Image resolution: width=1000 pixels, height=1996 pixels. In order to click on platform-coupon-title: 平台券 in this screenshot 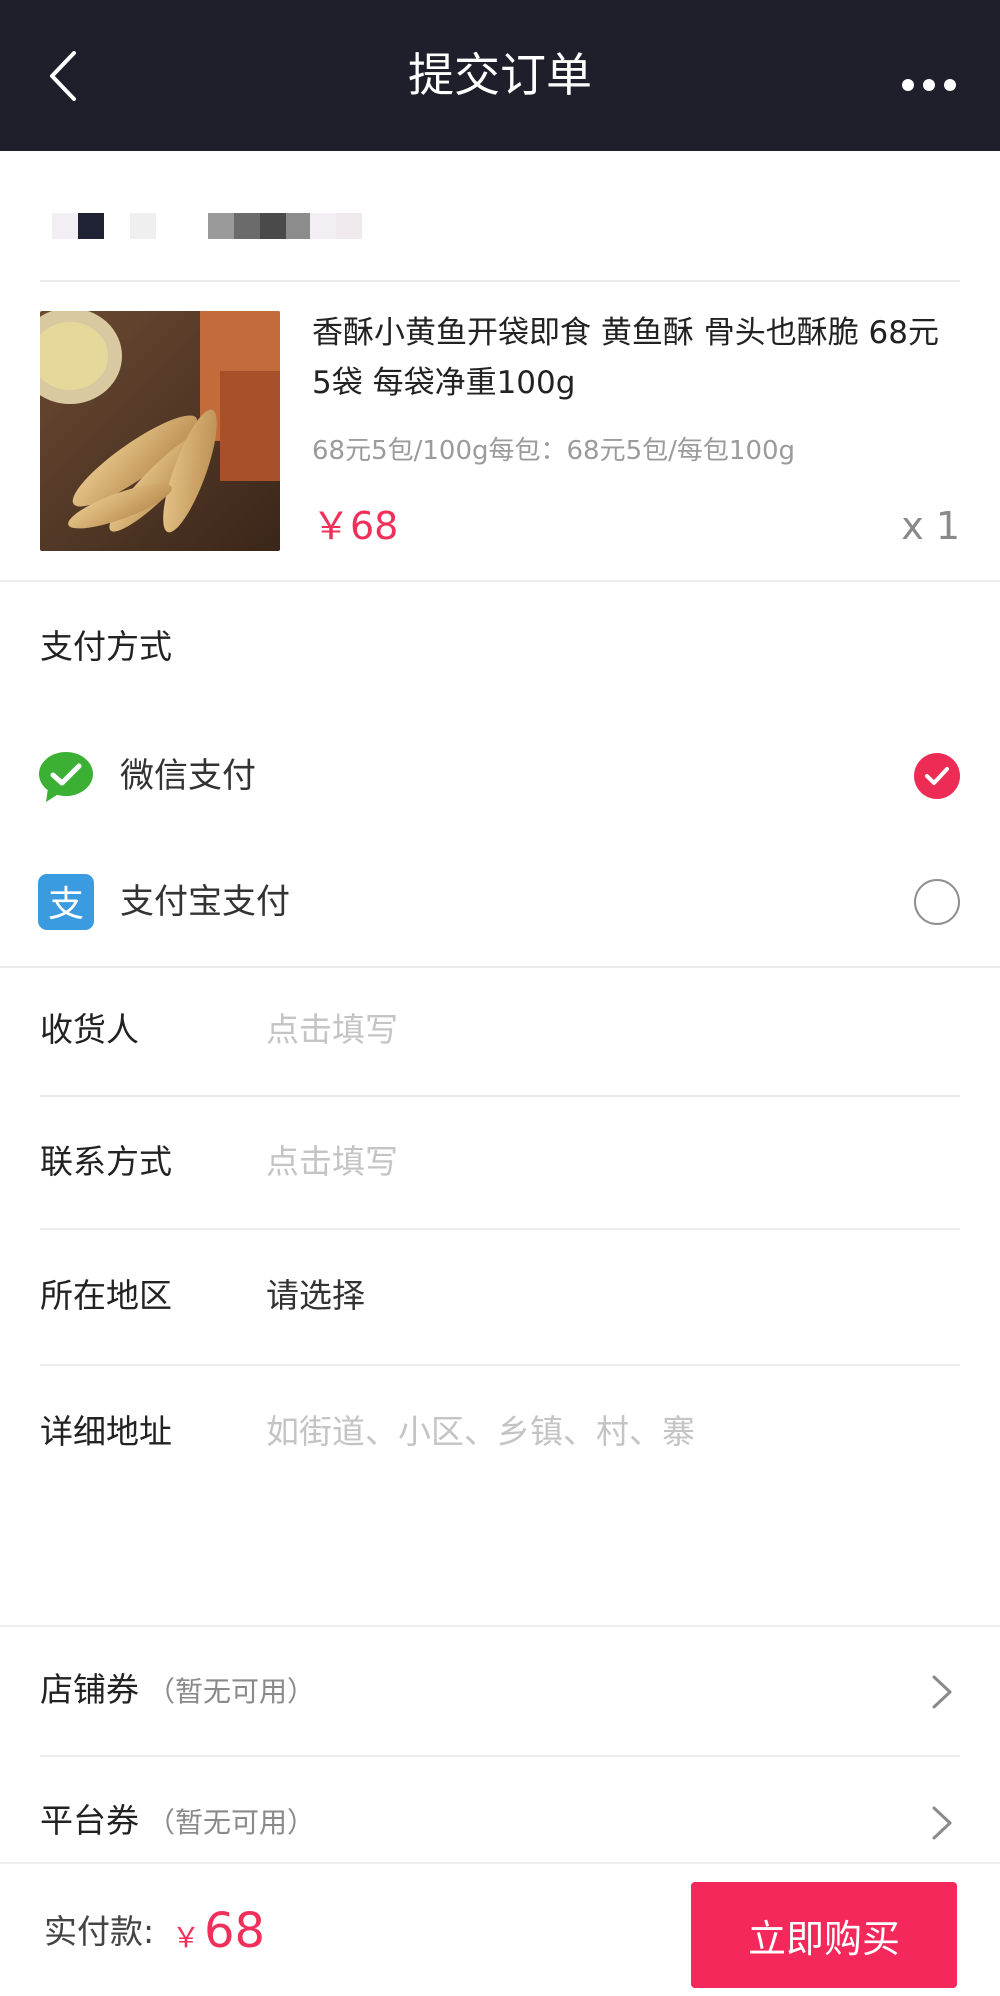, I will do `click(89, 1820)`.